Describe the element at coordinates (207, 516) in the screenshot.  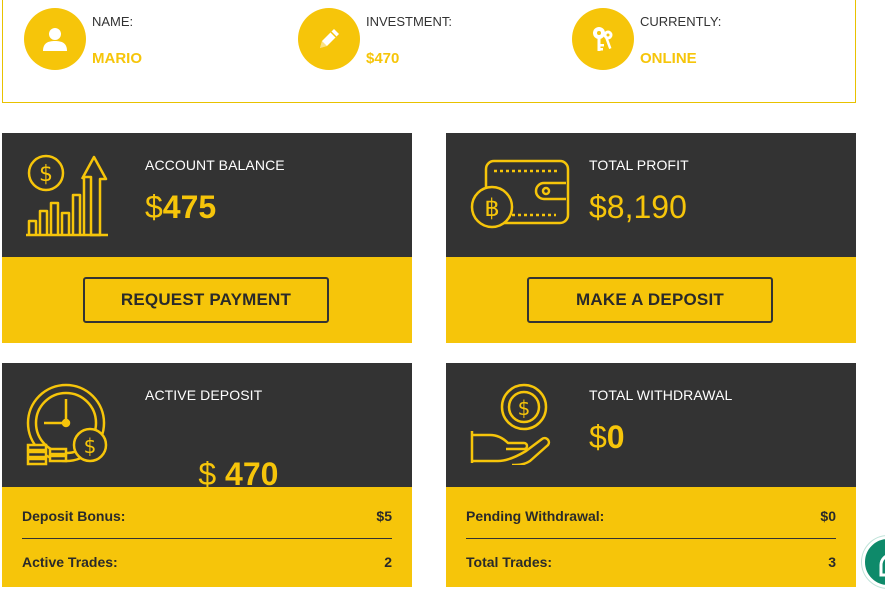
I see `deposit-bonus-row: Deposit Bonus: $5` at that location.